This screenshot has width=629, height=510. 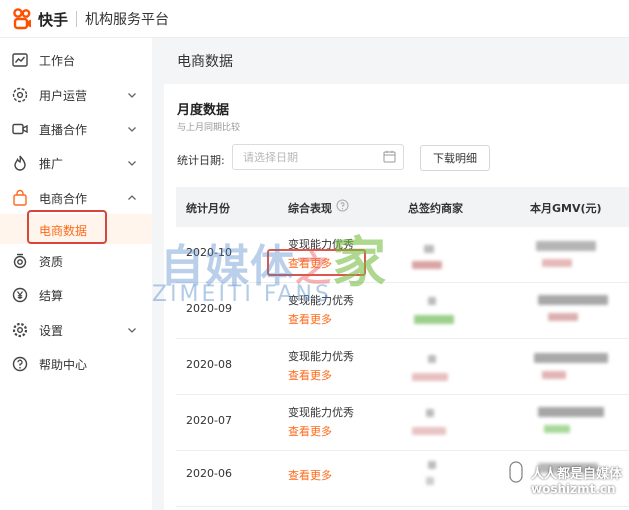 What do you see at coordinates (455, 158) in the screenshot?
I see `download-details-button: 下载明细` at bounding box center [455, 158].